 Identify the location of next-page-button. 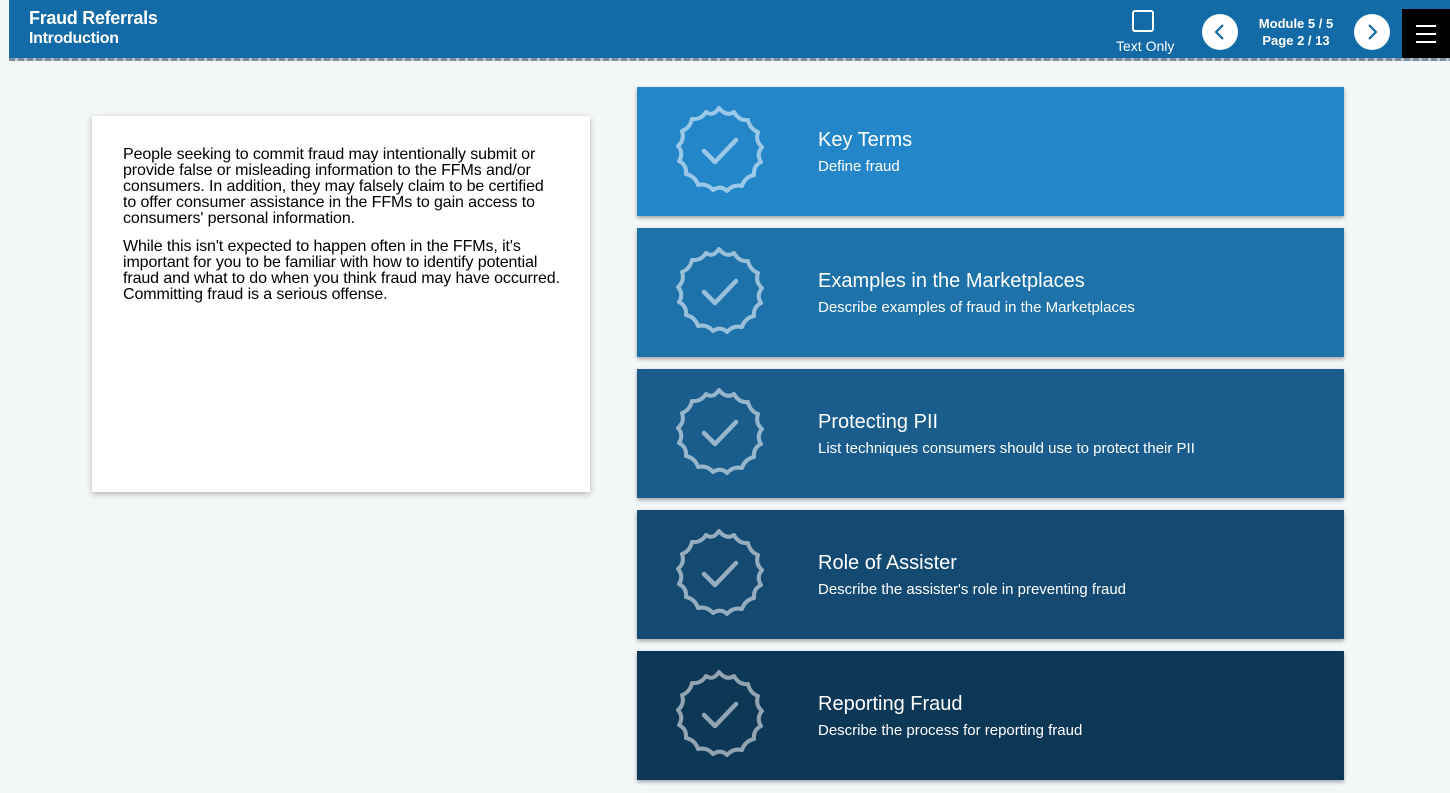
(1372, 32).